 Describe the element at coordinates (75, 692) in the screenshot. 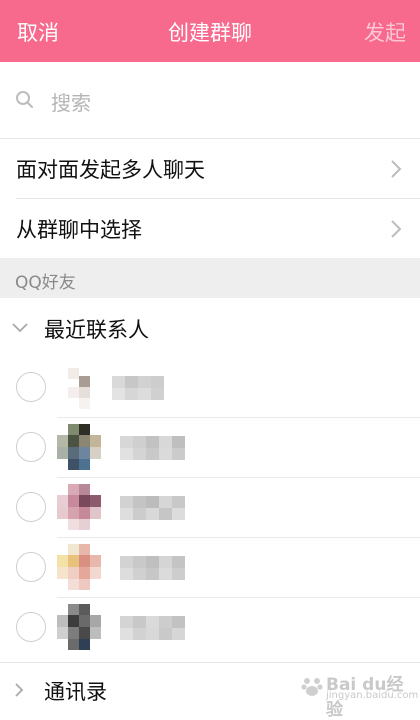

I see `group-label: 通讯录` at that location.